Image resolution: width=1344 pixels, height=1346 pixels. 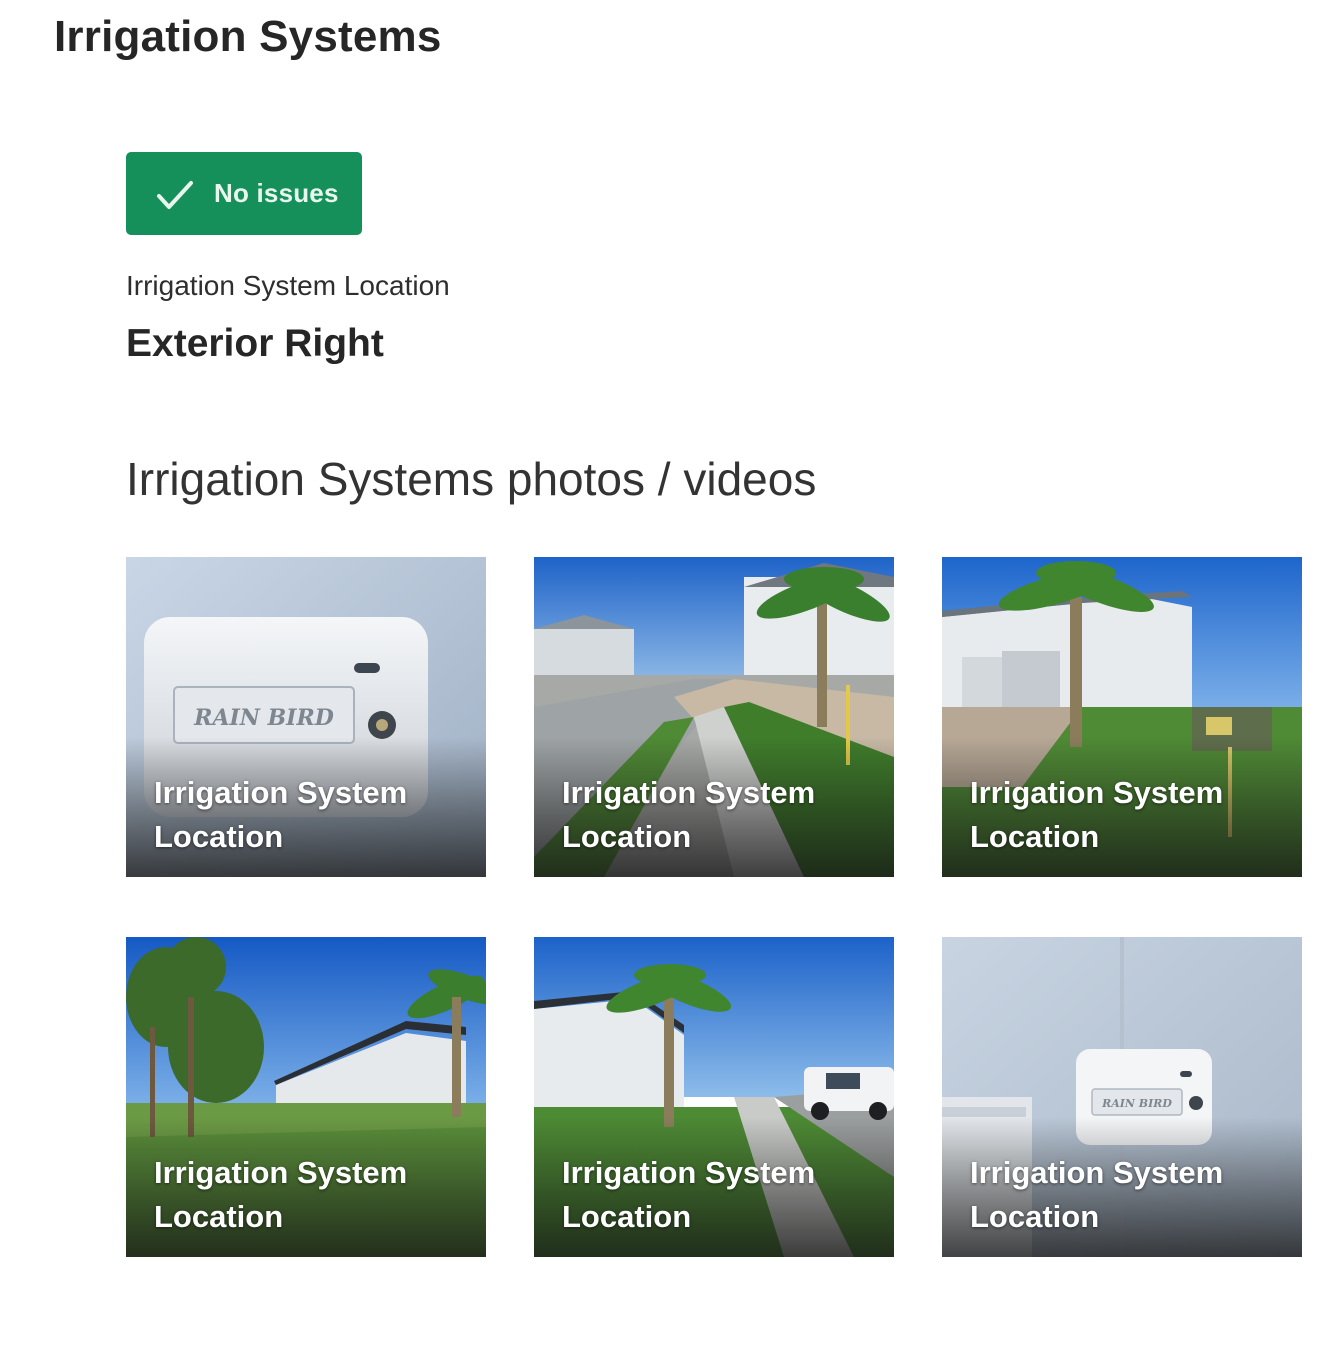 What do you see at coordinates (255, 343) in the screenshot?
I see `field-value: Exterior Right` at bounding box center [255, 343].